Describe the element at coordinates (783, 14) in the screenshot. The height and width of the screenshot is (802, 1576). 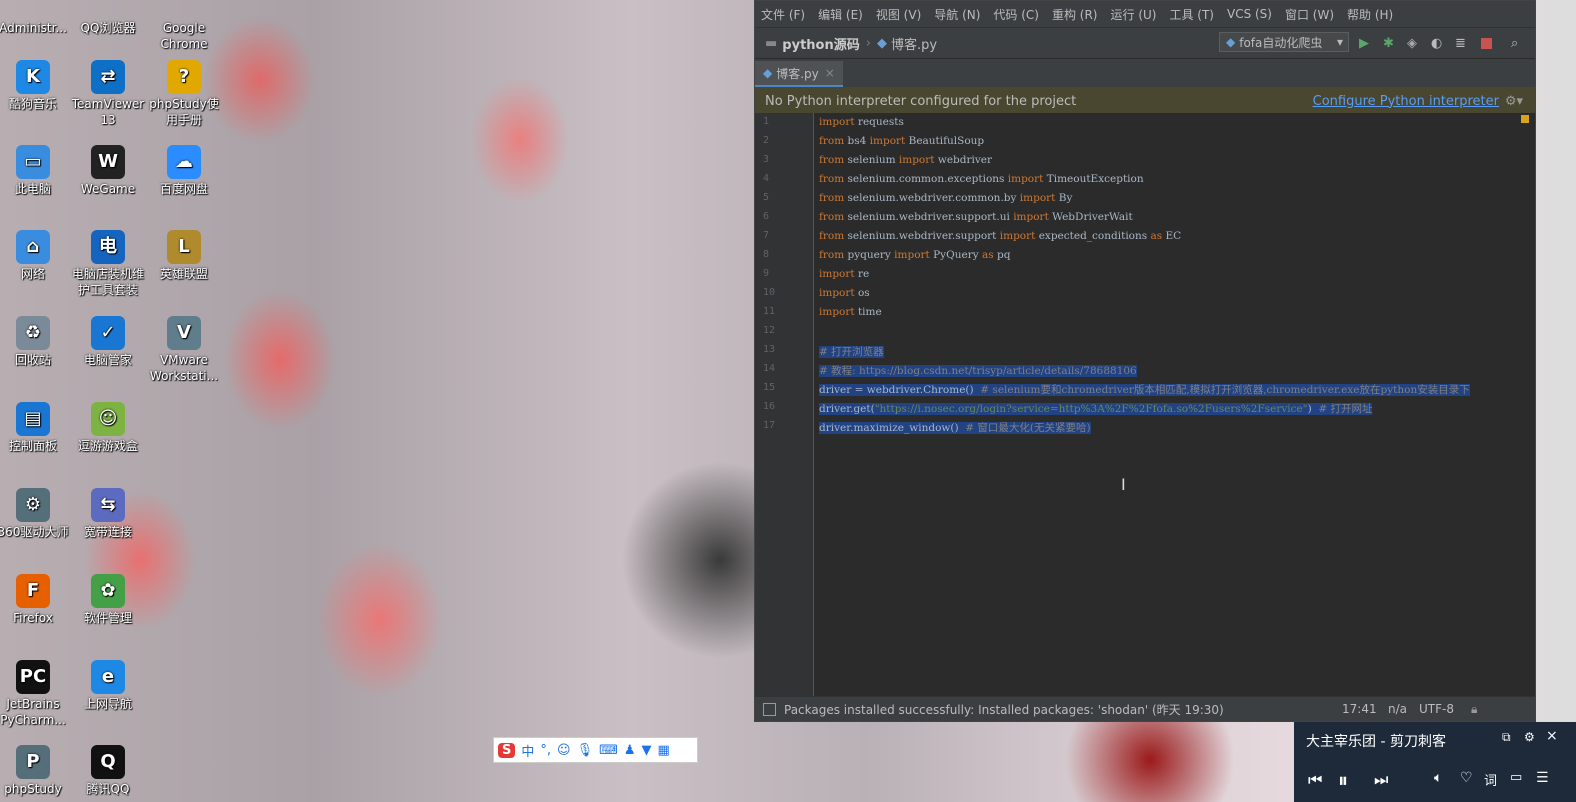
I see `menu-item: 文件 (F)` at that location.